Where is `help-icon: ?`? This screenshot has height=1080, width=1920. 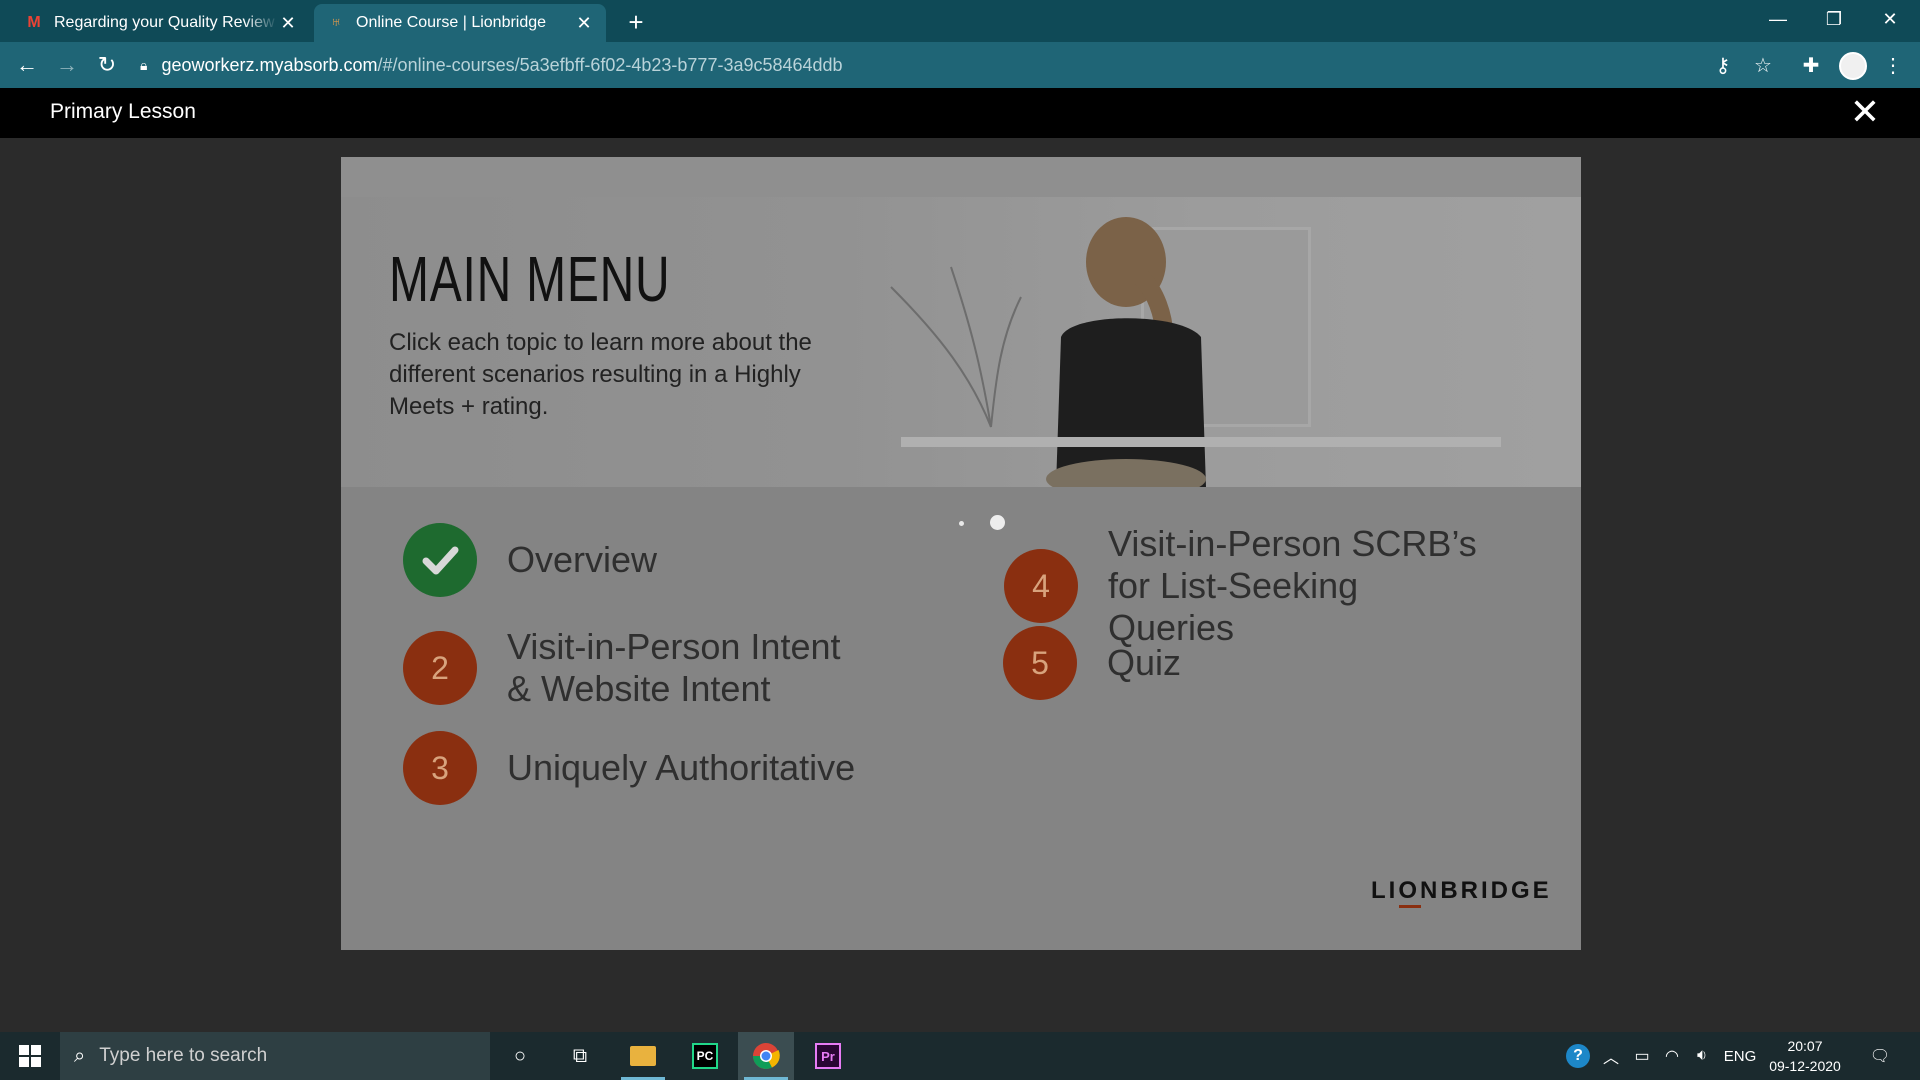 help-icon: ? is located at coordinates (1578, 1056).